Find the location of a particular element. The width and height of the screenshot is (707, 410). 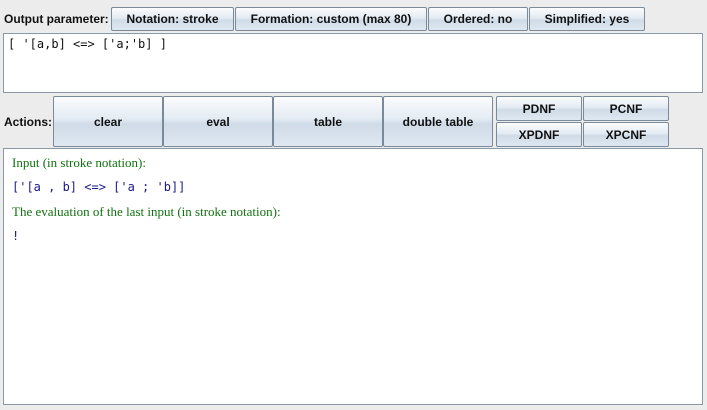

eval-button: eval is located at coordinates (218, 121).